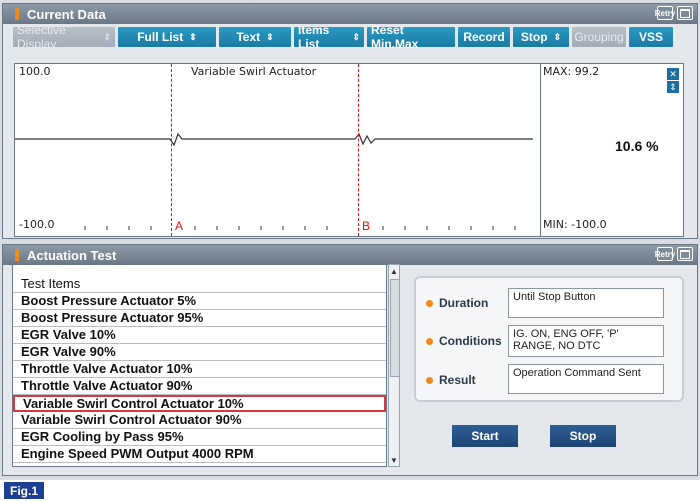 The image size is (700, 501). Describe the element at coordinates (199, 352) in the screenshot. I see `test-item-row: EGR Valve 90%` at that location.